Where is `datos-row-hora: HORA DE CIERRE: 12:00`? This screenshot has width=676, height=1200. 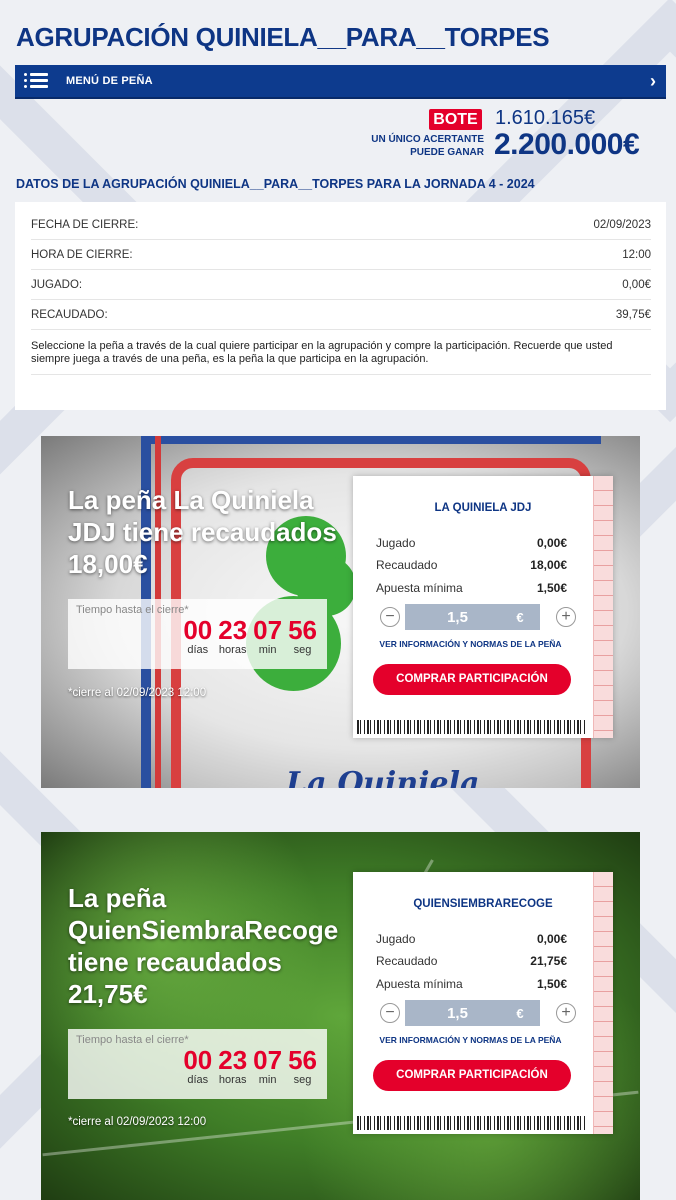 datos-row-hora: HORA DE CIERRE: 12:00 is located at coordinates (341, 255).